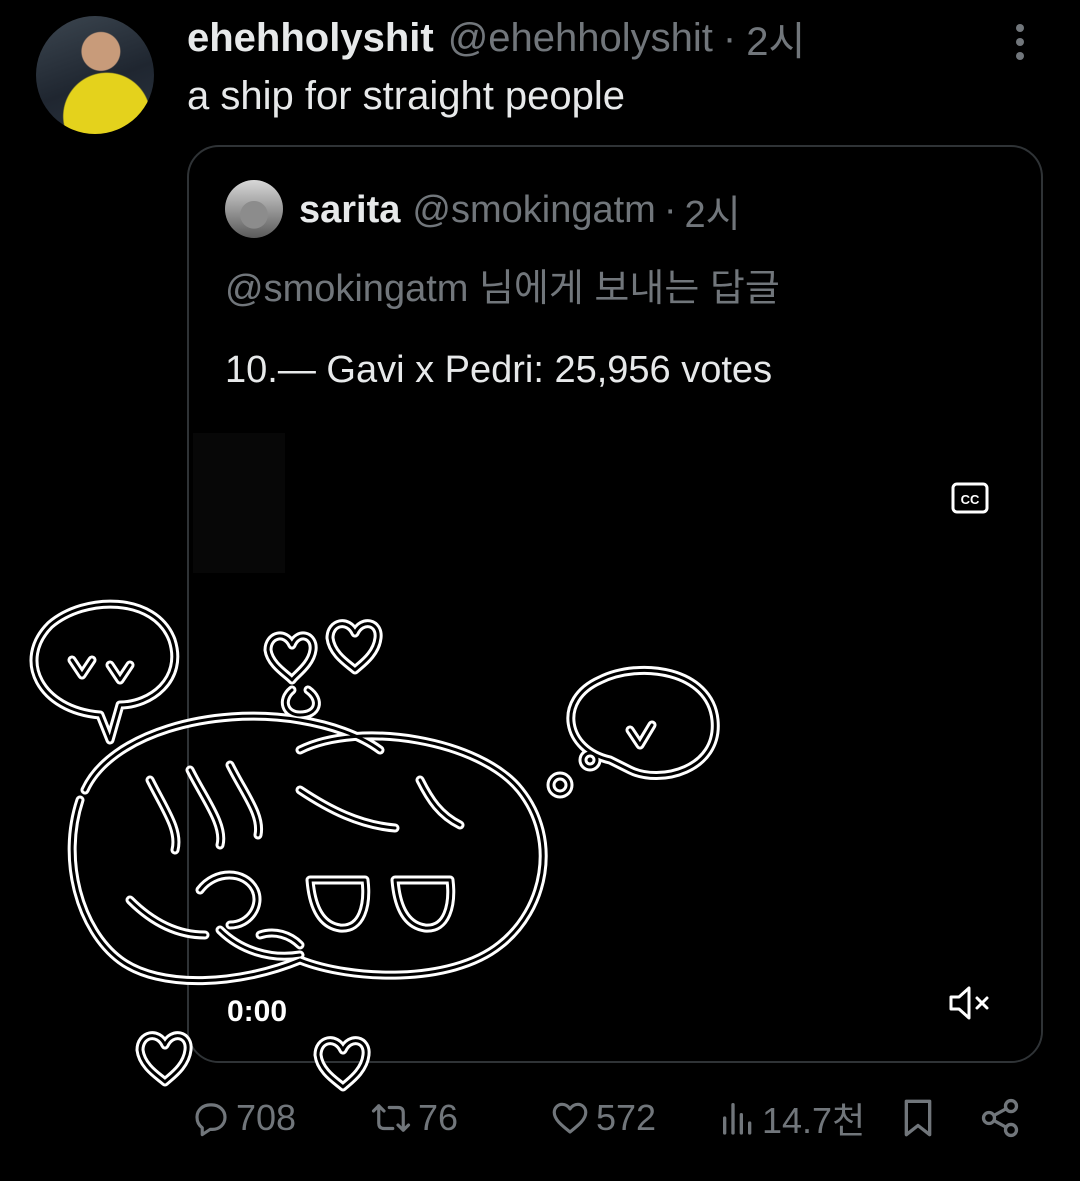  Describe the element at coordinates (570, 1118) in the screenshot. I see `heart-icon` at that location.